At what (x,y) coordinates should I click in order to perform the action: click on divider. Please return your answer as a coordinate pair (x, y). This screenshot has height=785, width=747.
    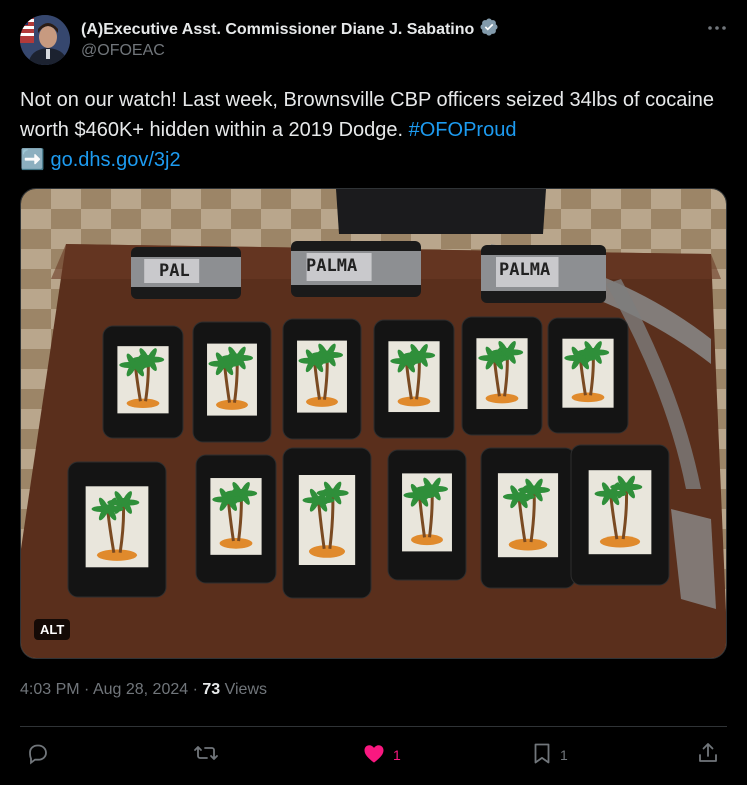
    Looking at the image, I should click on (373, 726).